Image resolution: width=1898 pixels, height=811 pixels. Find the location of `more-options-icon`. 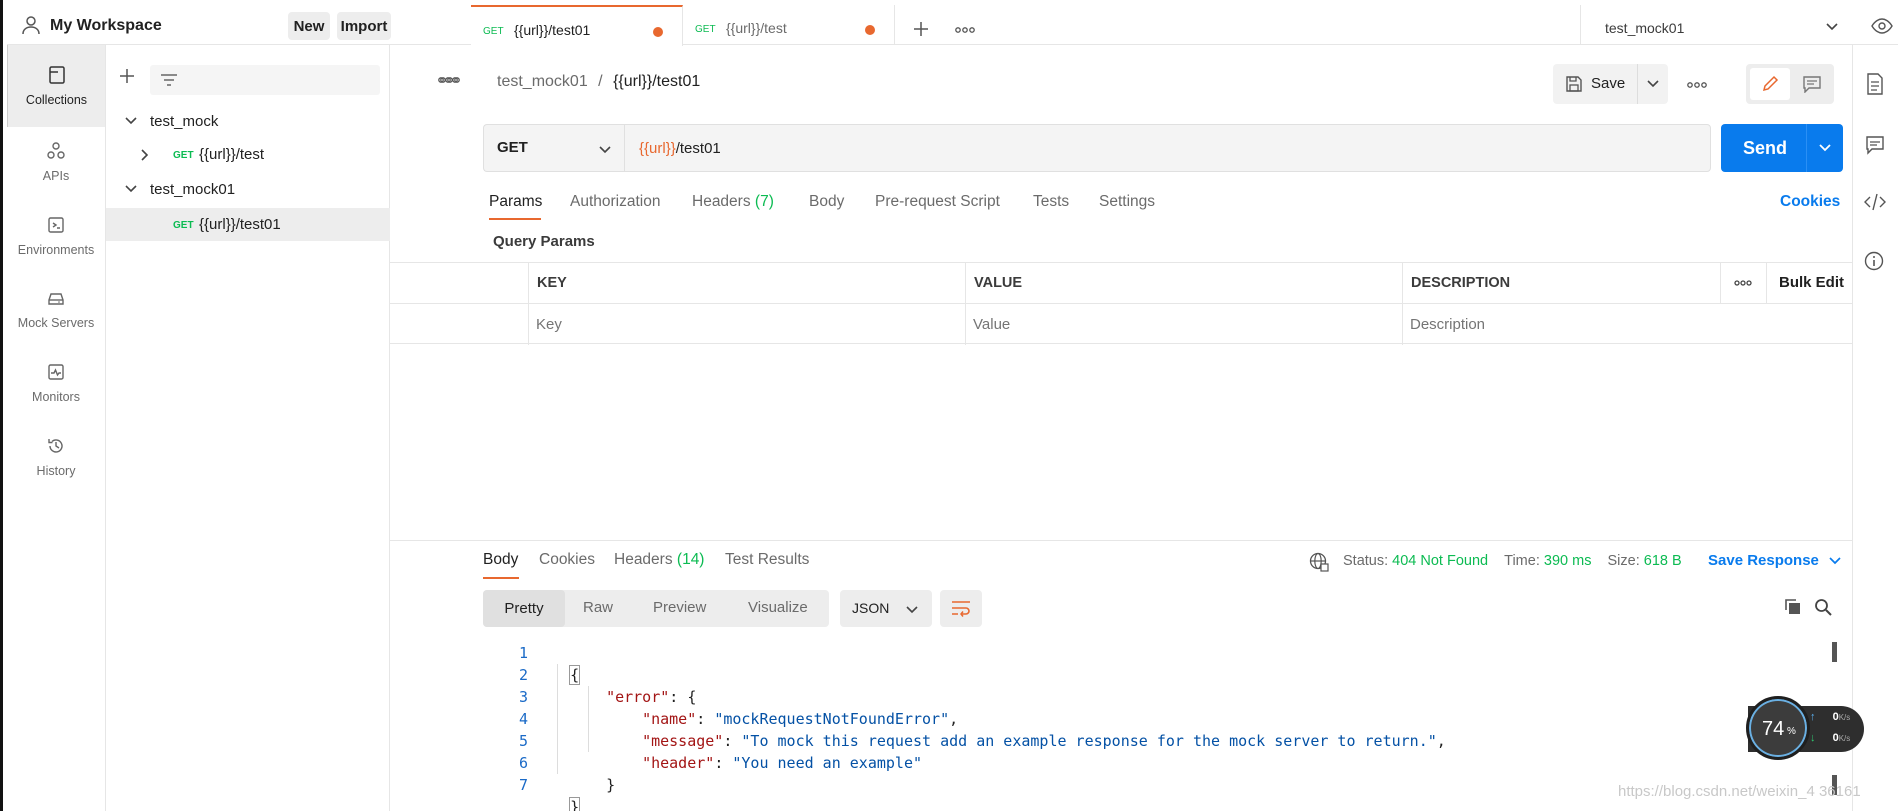

more-options-icon is located at coordinates (448, 80).